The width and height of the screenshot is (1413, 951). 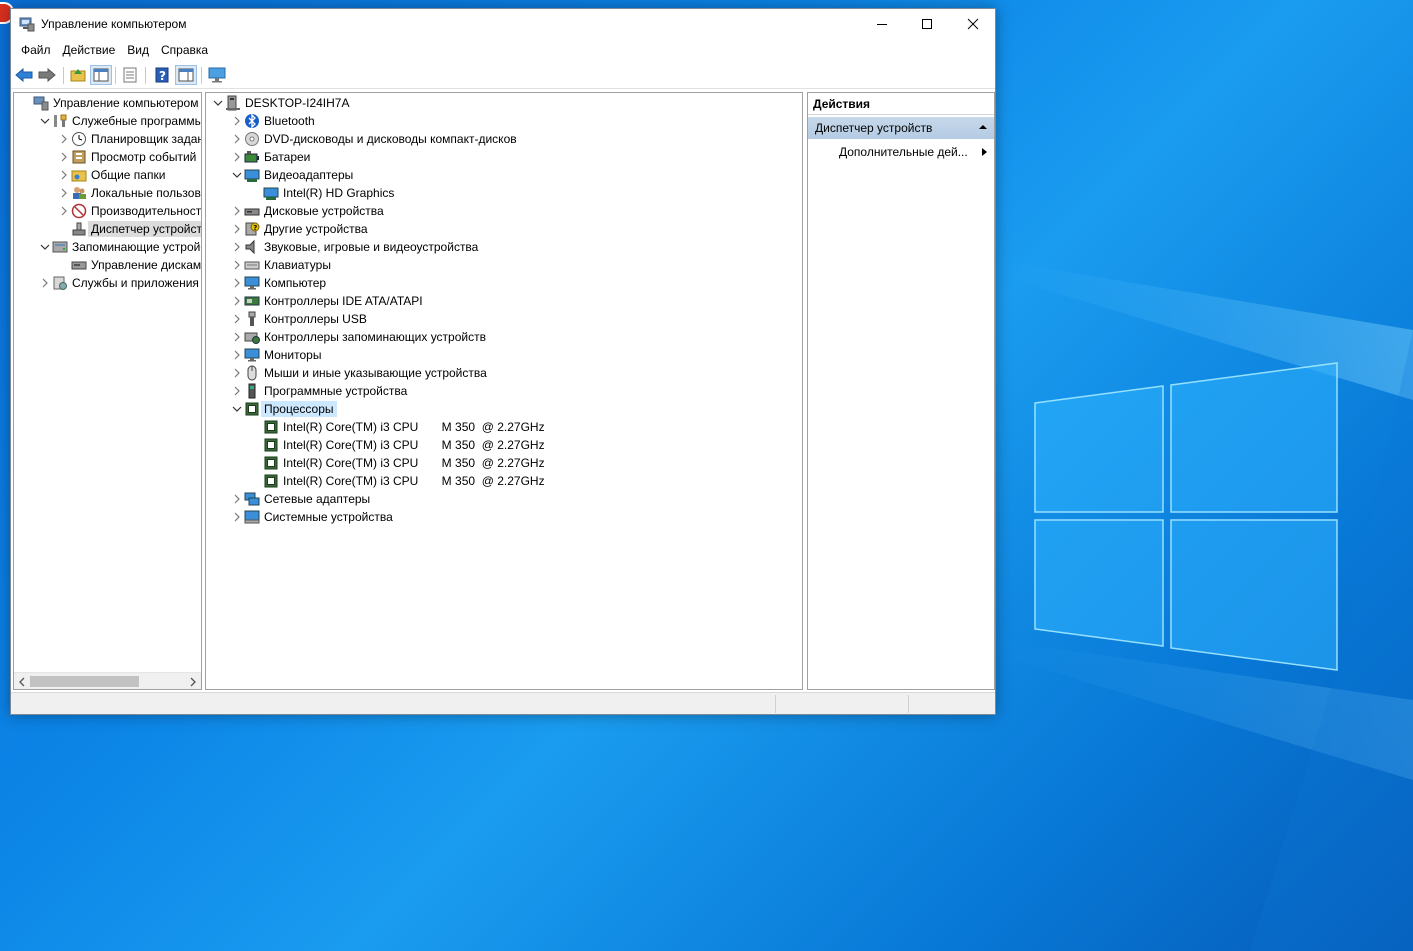 I want to click on console-tree-item: Управление дисками, so click(x=129, y=265).